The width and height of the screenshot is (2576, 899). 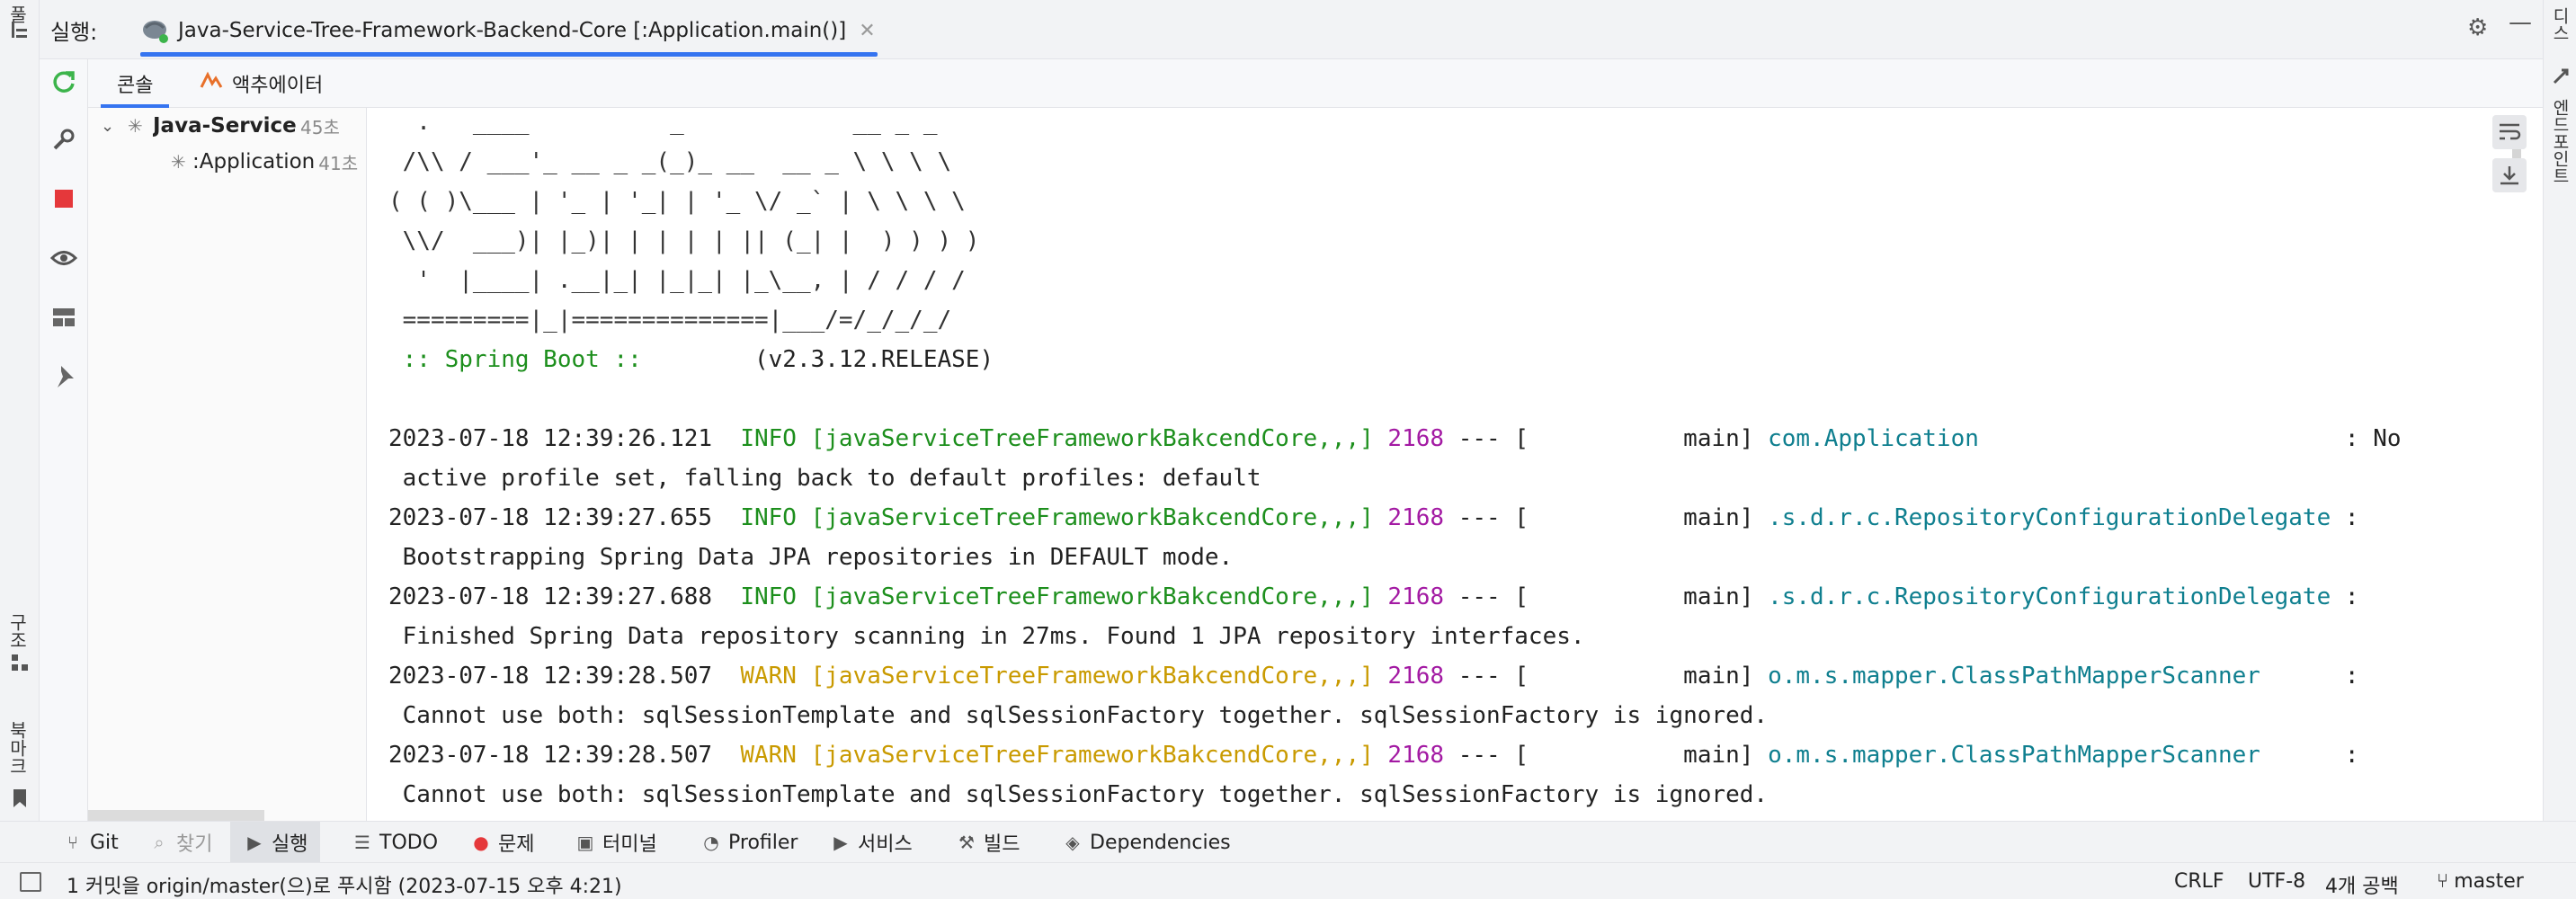 I want to click on tool-services: ▶ 서비스, so click(x=871, y=842).